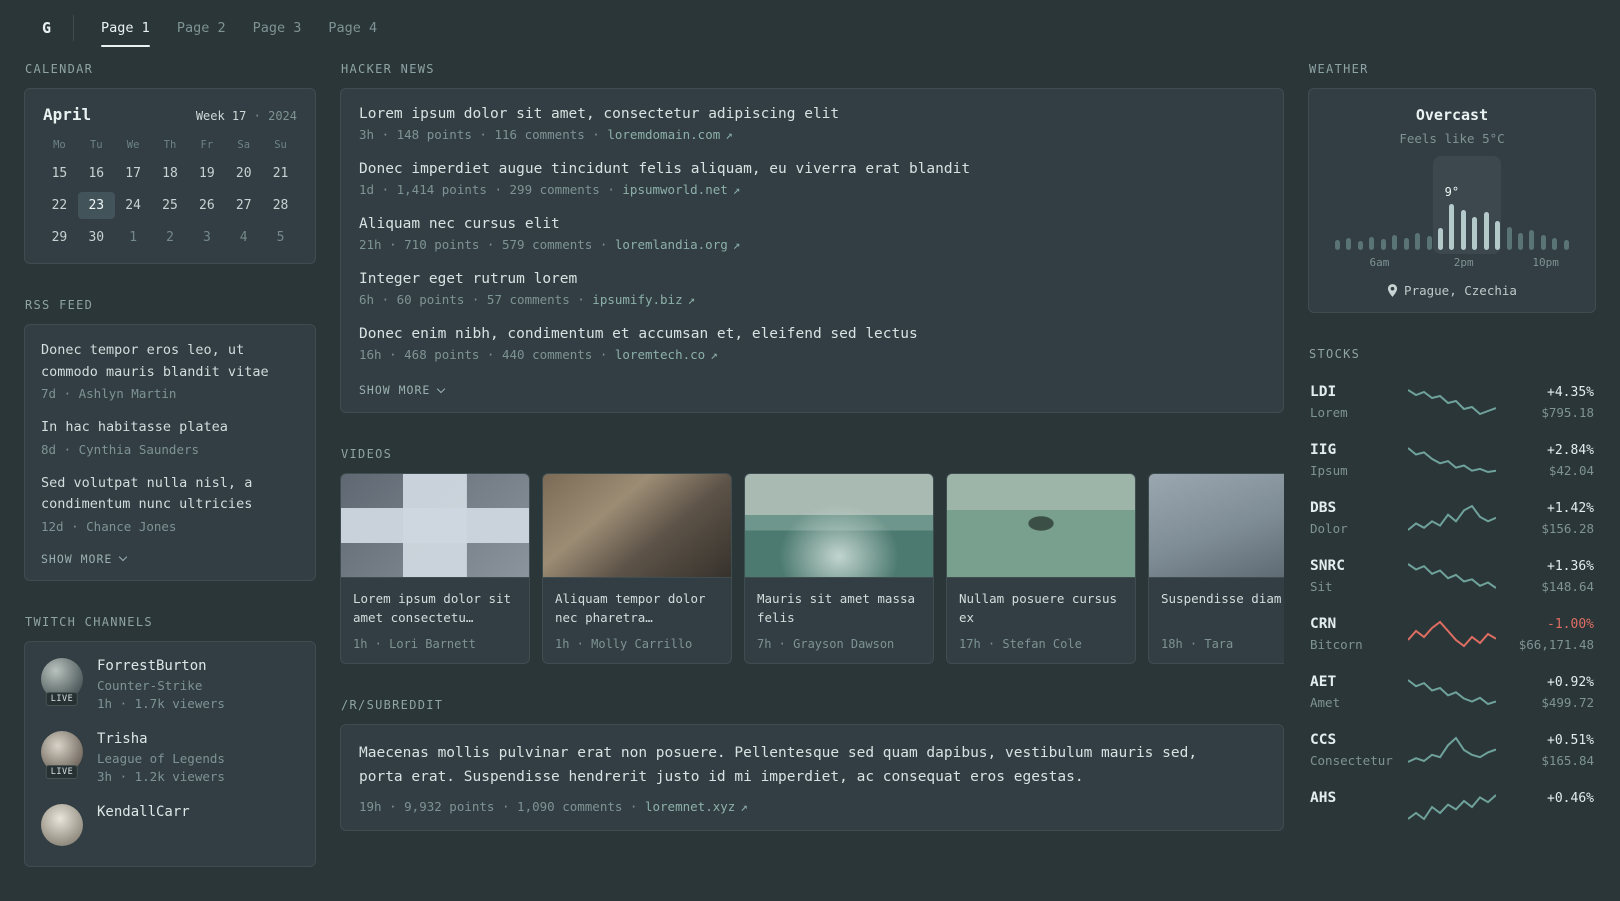 The height and width of the screenshot is (901, 1620). Describe the element at coordinates (637, 299) in the screenshot. I see `source-domain-link: ipsumify.biz` at that location.